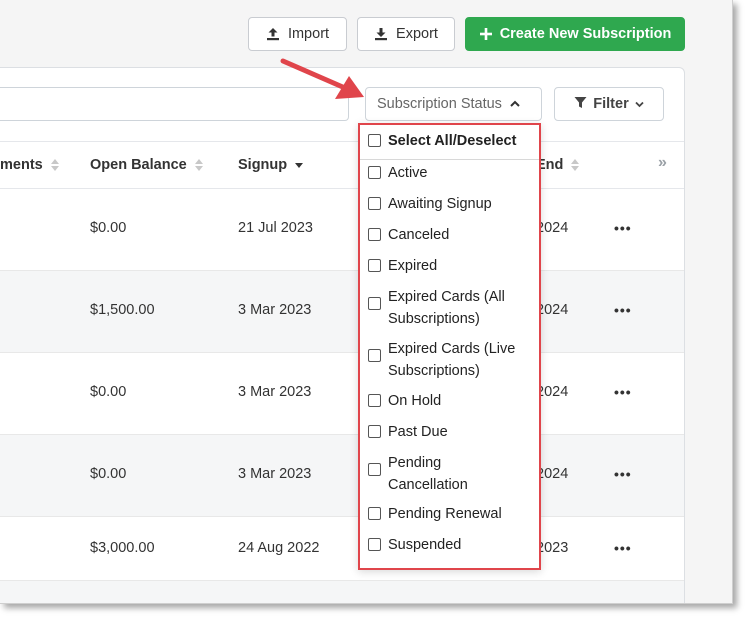  What do you see at coordinates (299, 165) in the screenshot?
I see `sort-desc-icon` at bounding box center [299, 165].